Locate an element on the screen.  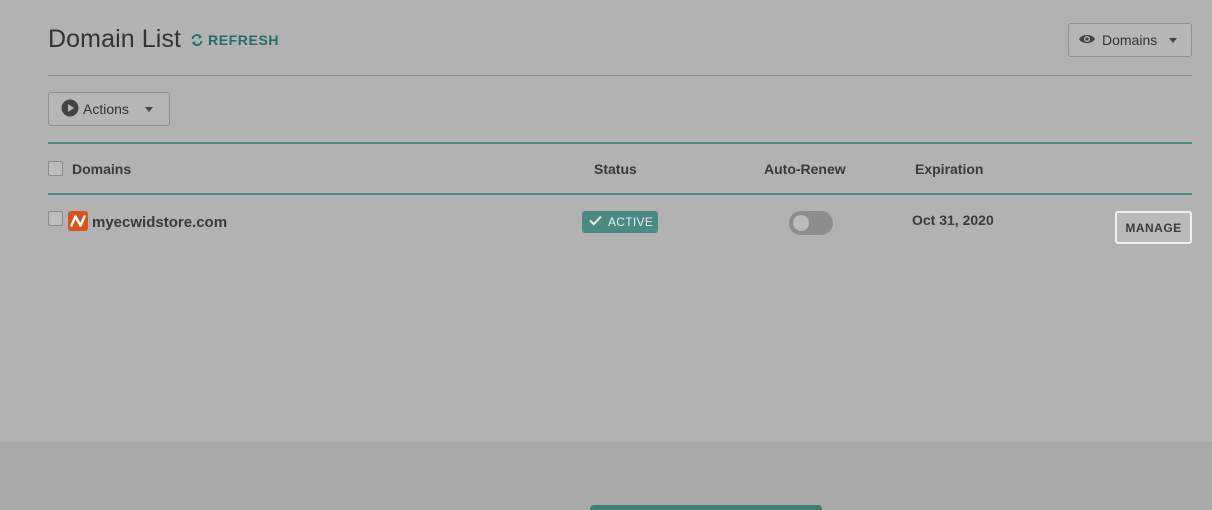
auto-renew-toggle is located at coordinates (811, 223).